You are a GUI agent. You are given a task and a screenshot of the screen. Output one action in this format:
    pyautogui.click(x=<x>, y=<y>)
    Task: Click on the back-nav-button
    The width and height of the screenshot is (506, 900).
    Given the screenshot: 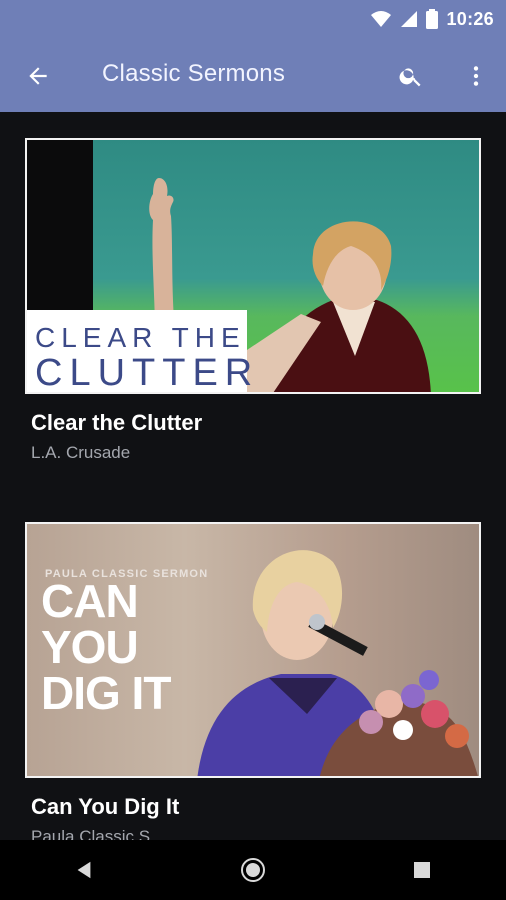 What is the action you would take?
    pyautogui.click(x=84, y=870)
    